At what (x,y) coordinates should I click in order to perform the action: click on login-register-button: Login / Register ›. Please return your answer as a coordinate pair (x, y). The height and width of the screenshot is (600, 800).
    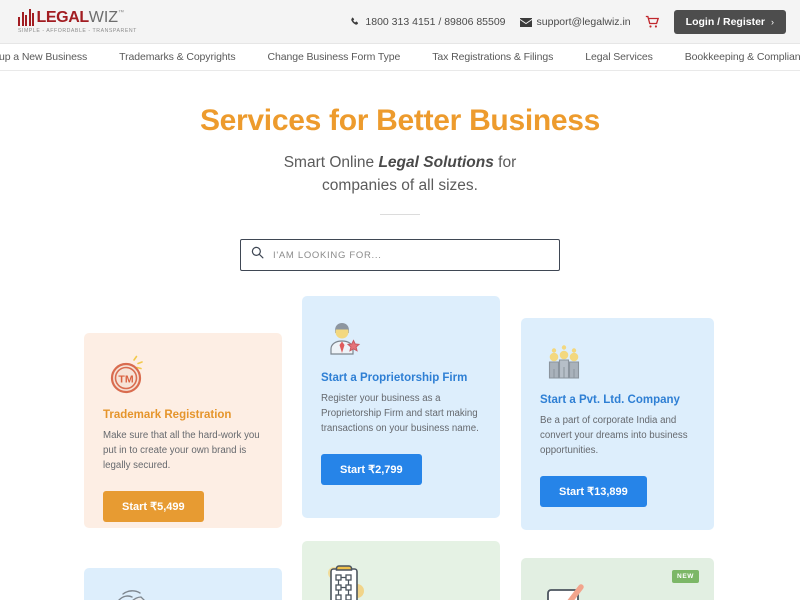
    Looking at the image, I should click on (729, 22).